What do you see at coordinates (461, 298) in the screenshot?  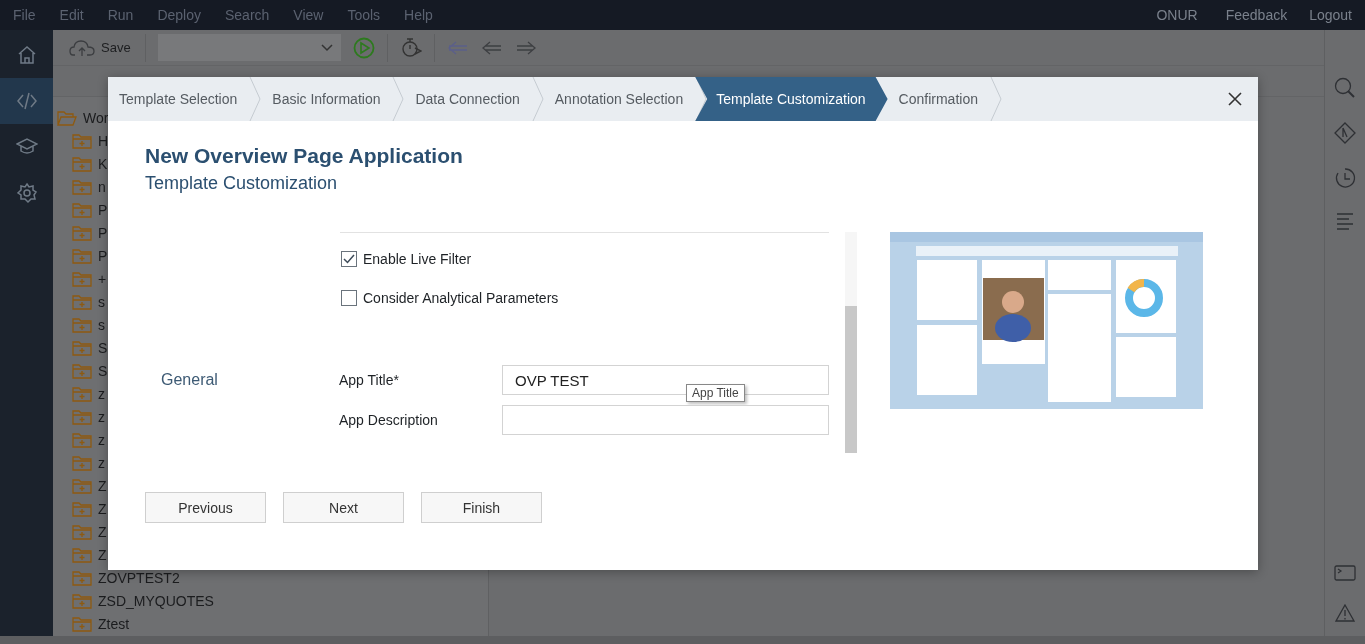 I see `checkbox-label: Consider Analytical Parameters` at bounding box center [461, 298].